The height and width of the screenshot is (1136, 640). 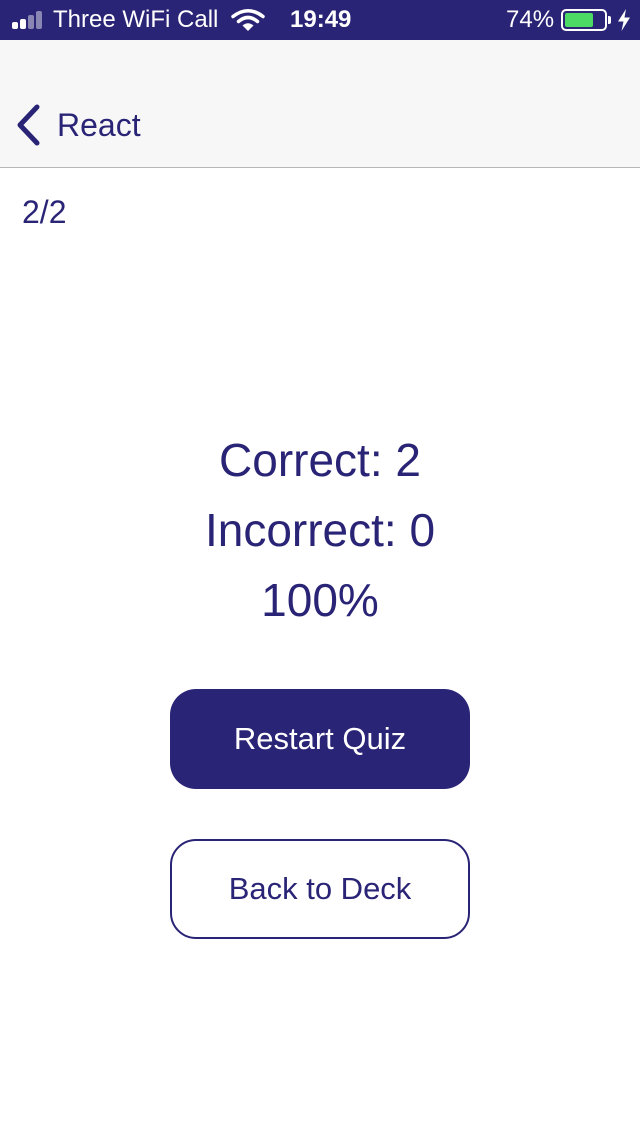 What do you see at coordinates (320, 739) in the screenshot?
I see `restart-quiz-button: Restart Quiz` at bounding box center [320, 739].